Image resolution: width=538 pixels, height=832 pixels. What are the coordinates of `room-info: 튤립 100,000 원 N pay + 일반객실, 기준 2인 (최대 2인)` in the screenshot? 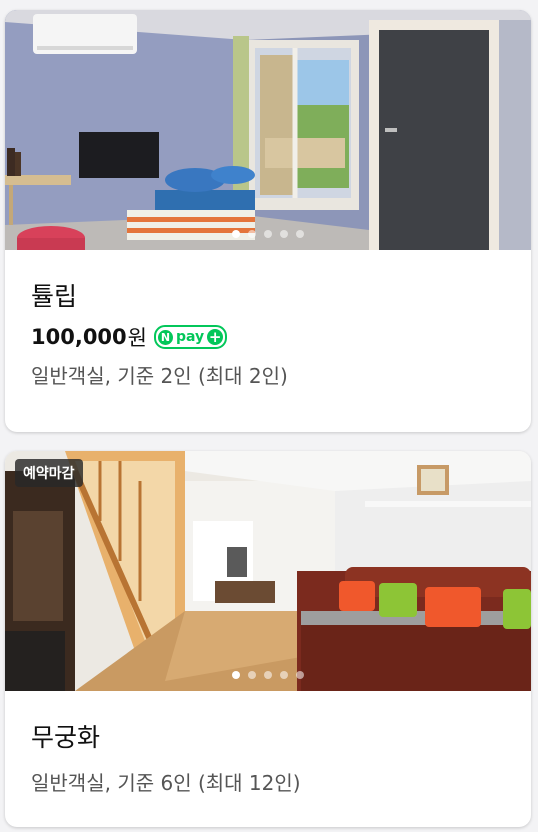 It's located at (268, 335).